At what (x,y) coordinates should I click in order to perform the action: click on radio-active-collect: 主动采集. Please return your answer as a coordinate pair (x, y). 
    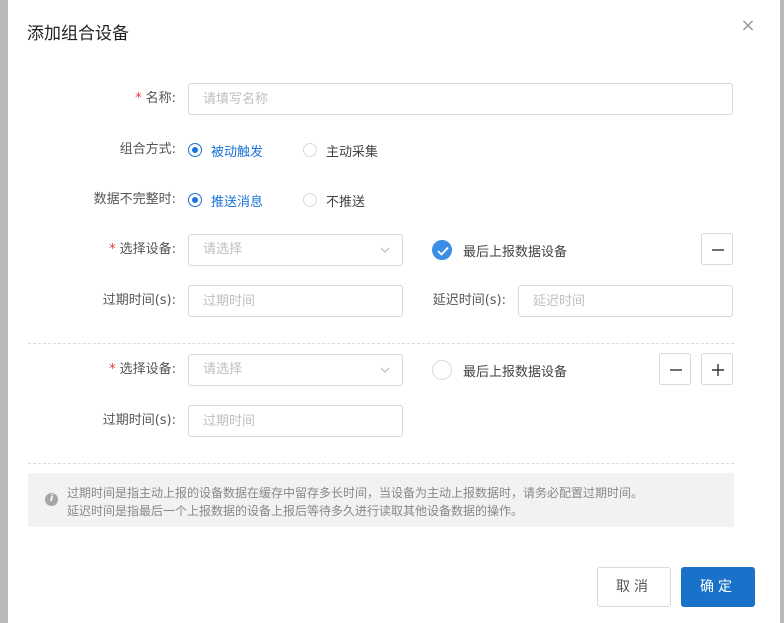
    Looking at the image, I should click on (340, 150).